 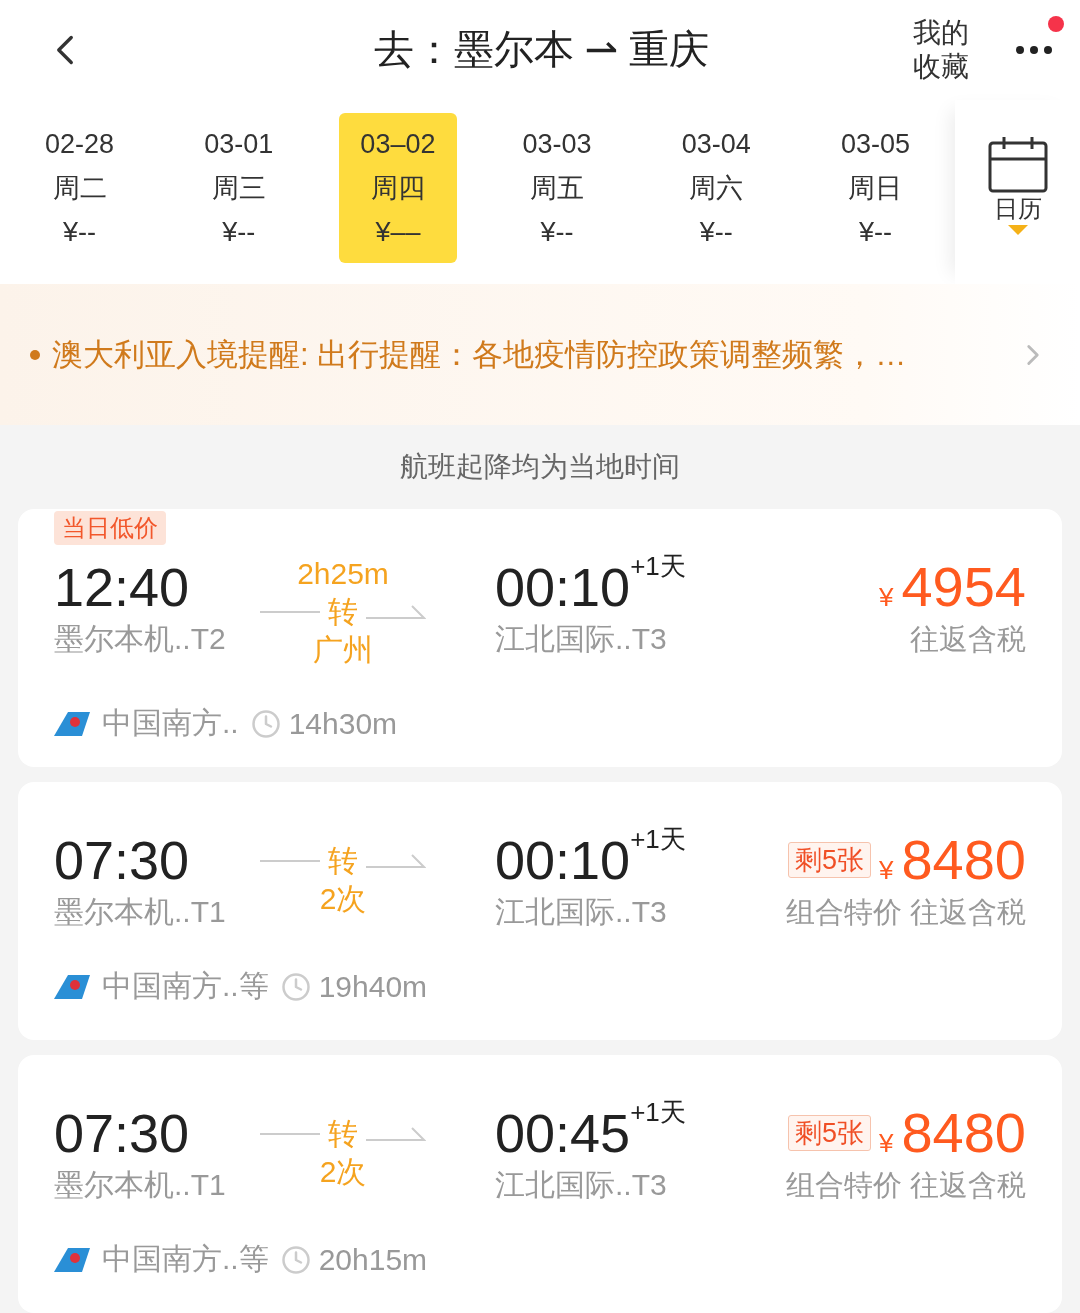 What do you see at coordinates (343, 650) in the screenshot?
I see `transfer-detail: 广州` at bounding box center [343, 650].